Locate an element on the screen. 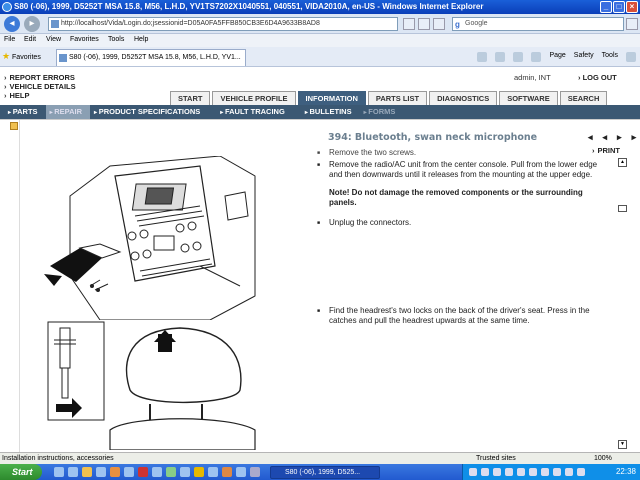 The width and height of the screenshot is (640, 480). maximize-button: □ is located at coordinates (619, 7).